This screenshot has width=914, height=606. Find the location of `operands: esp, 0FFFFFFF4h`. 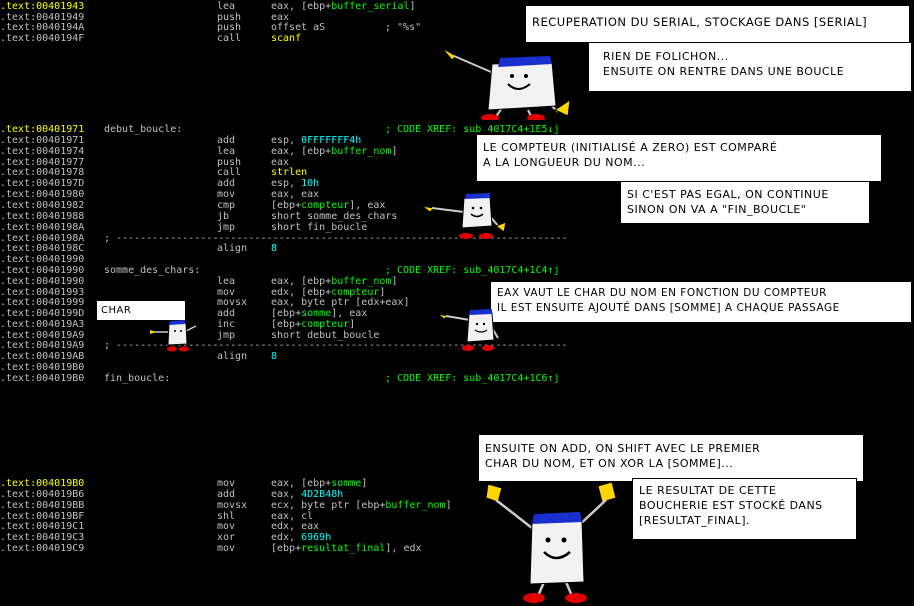

operands: esp, 0FFFFFFF4h is located at coordinates (316, 140).